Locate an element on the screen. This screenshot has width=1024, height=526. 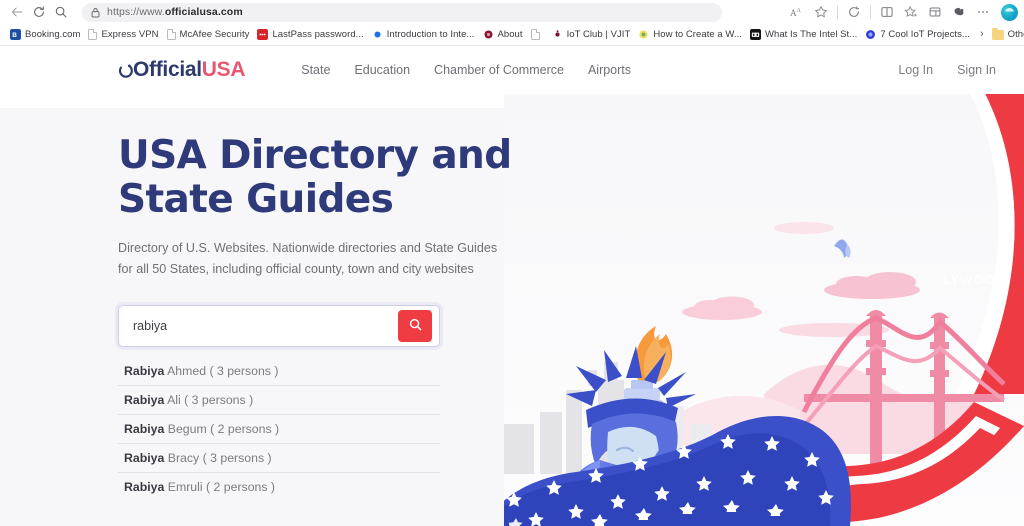
chevron-right-icon: › is located at coordinates (982, 34).